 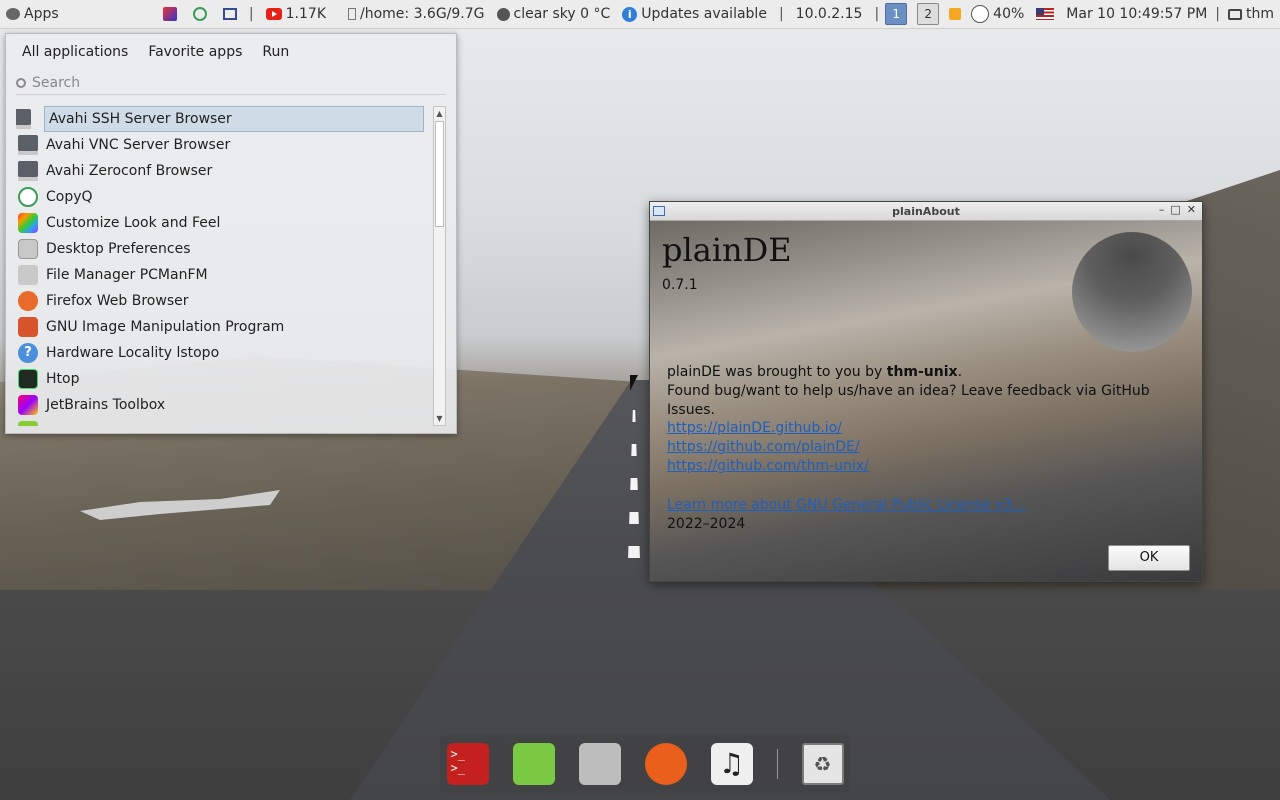 What do you see at coordinates (225, 301) in the screenshot?
I see `list-item: Firefox Web Browser` at bounding box center [225, 301].